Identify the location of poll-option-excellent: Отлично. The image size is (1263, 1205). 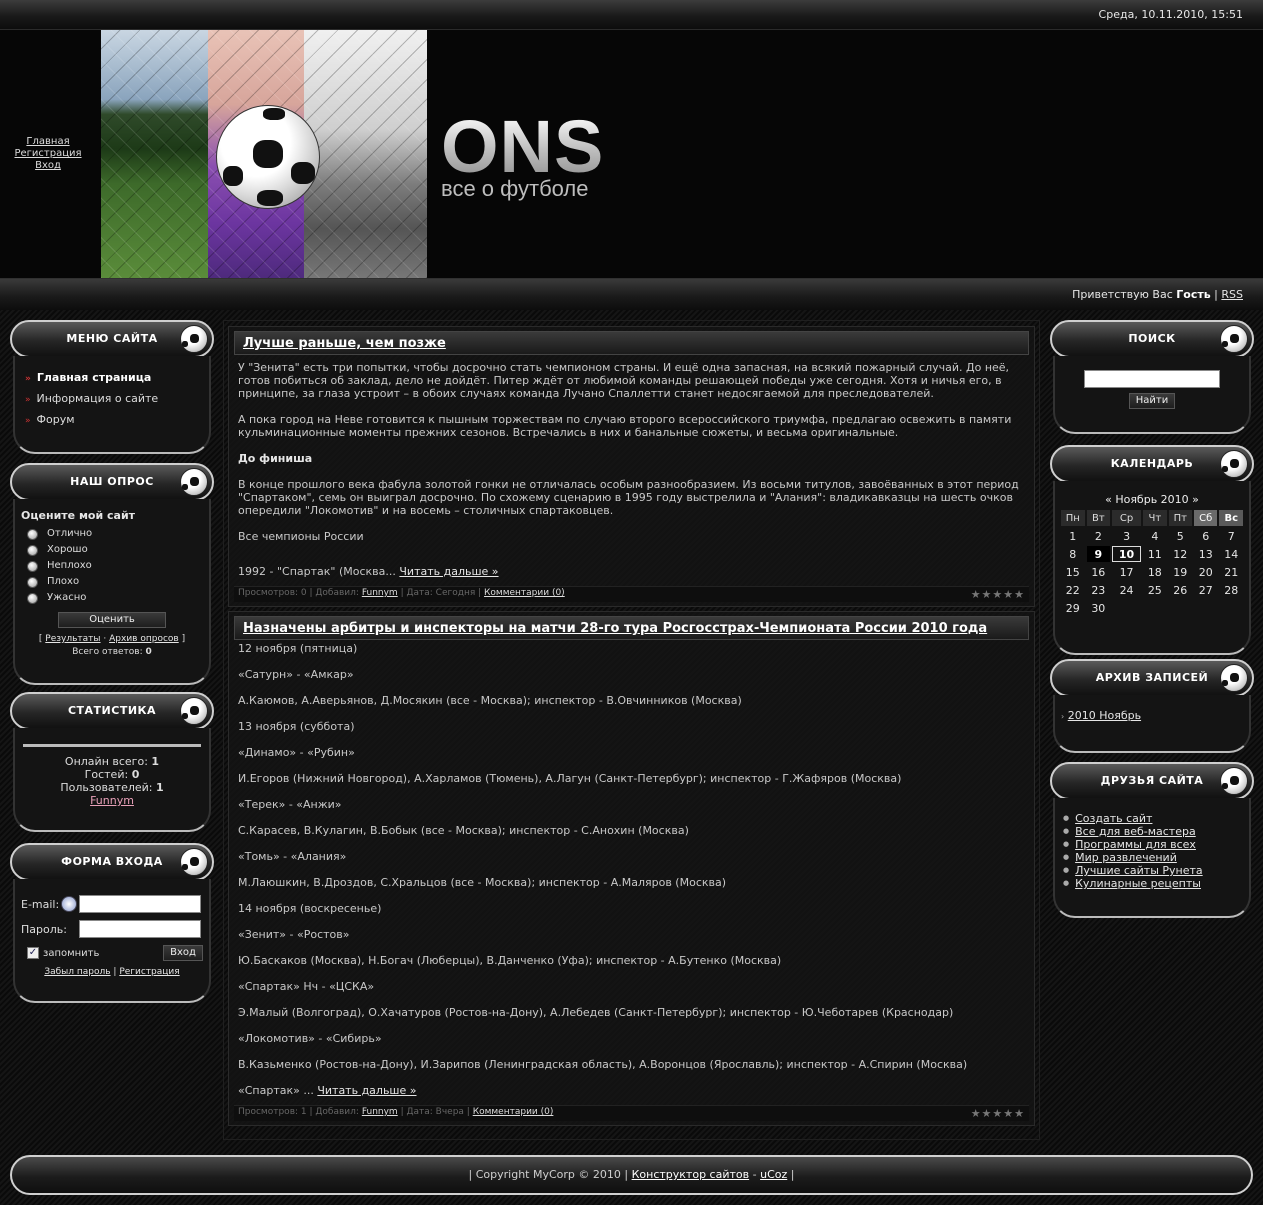
(112, 534).